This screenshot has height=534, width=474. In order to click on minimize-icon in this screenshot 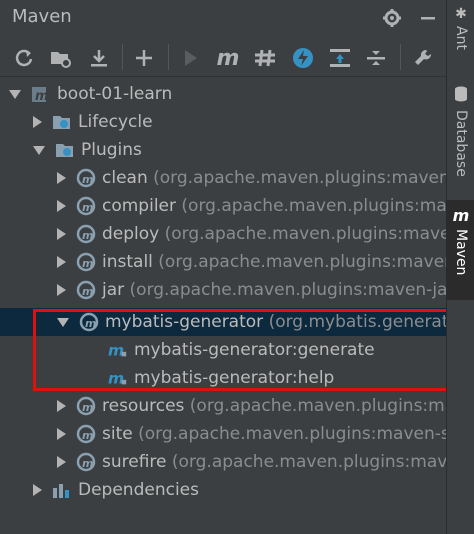, I will do `click(428, 18)`.